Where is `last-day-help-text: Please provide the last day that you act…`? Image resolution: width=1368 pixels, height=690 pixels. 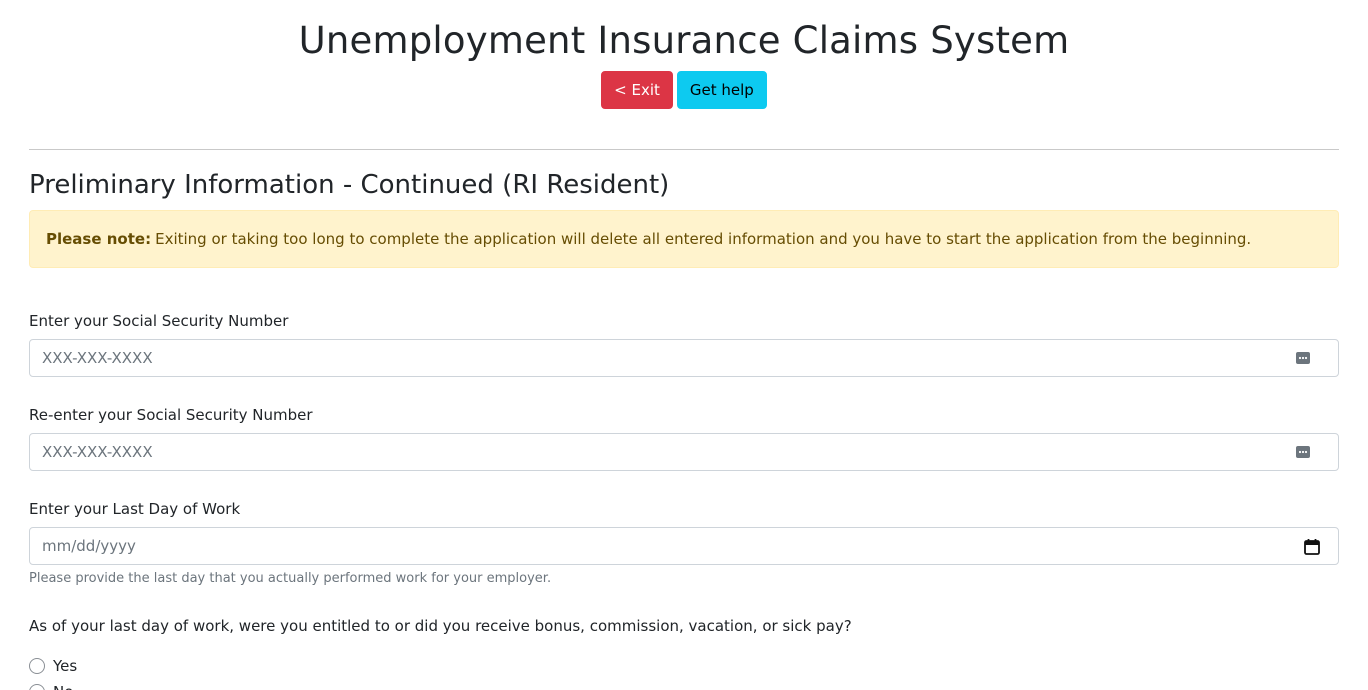
last-day-help-text: Please provide the last day that you act… is located at coordinates (290, 578).